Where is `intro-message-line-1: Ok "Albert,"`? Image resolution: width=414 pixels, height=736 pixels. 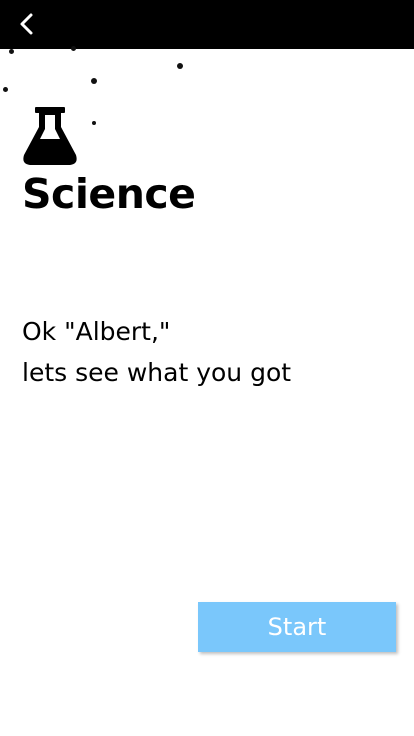 intro-message-line-1: Ok "Albert," is located at coordinates (96, 331).